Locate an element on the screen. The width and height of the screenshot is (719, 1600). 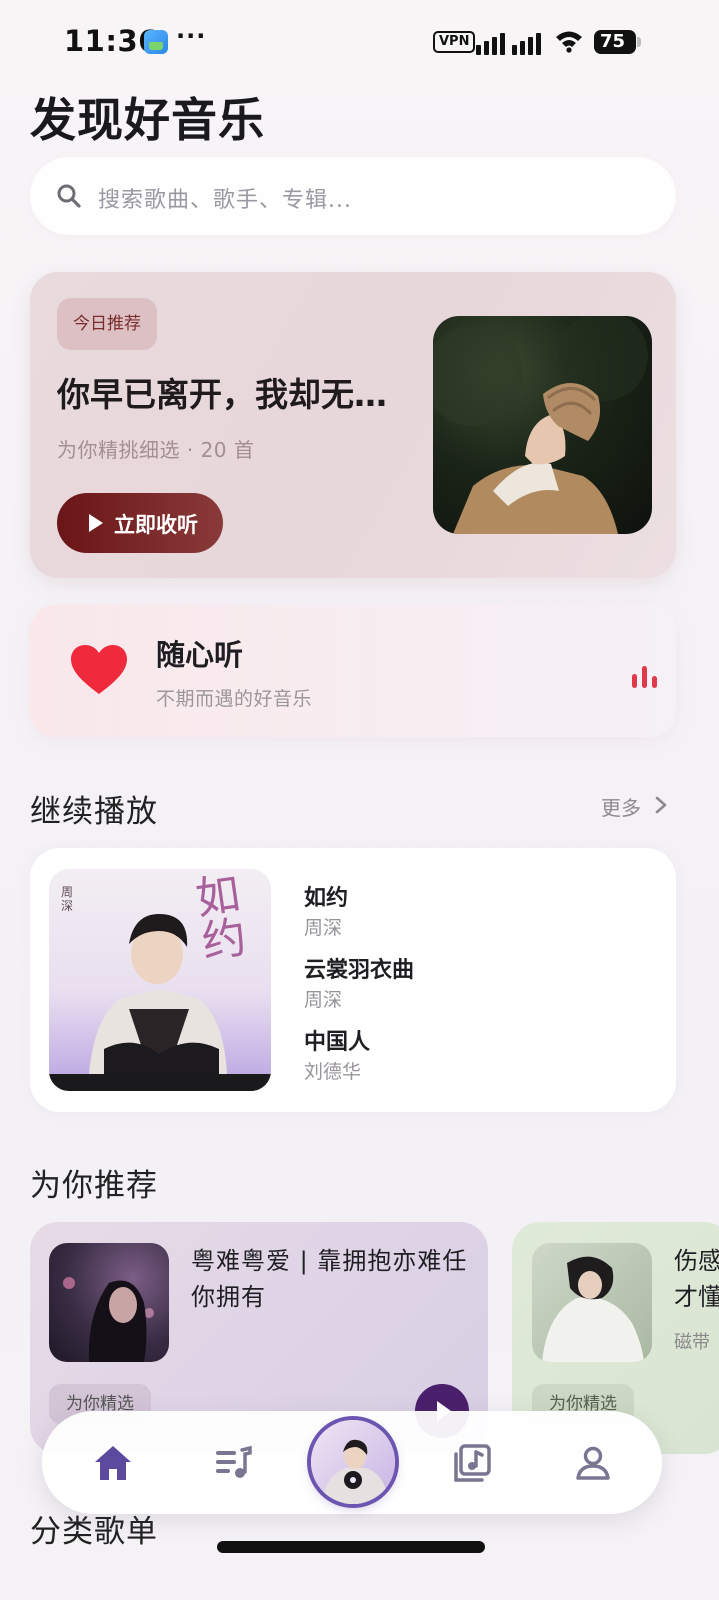
cover-person-illustration is located at coordinates (540, 425).